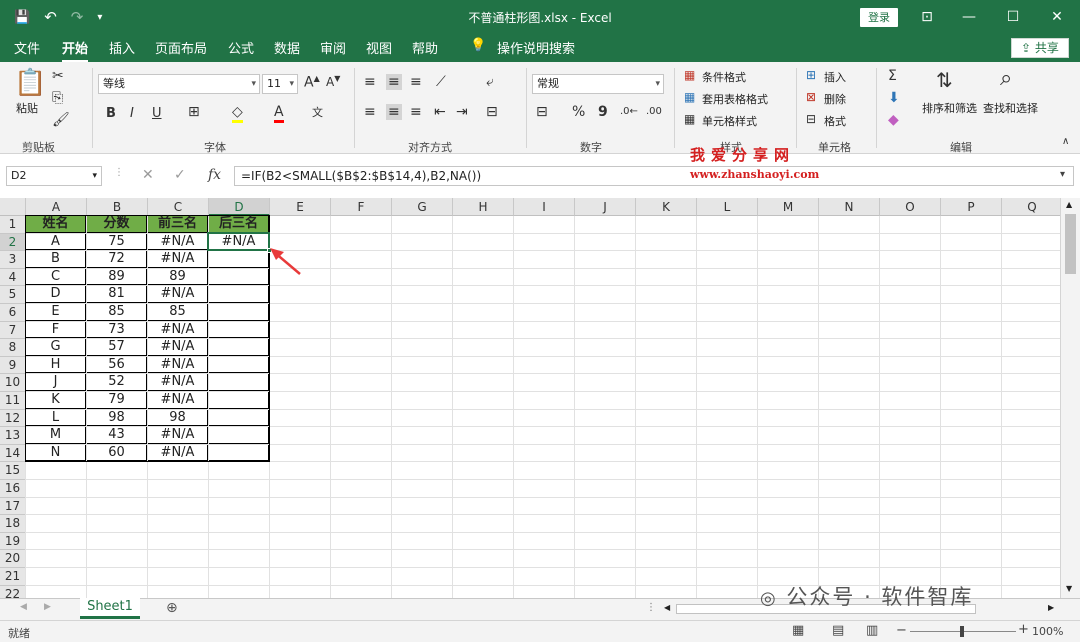 The image size is (1080, 642). What do you see at coordinates (117, 330) in the screenshot?
I see `table-cell: 73` at bounding box center [117, 330].